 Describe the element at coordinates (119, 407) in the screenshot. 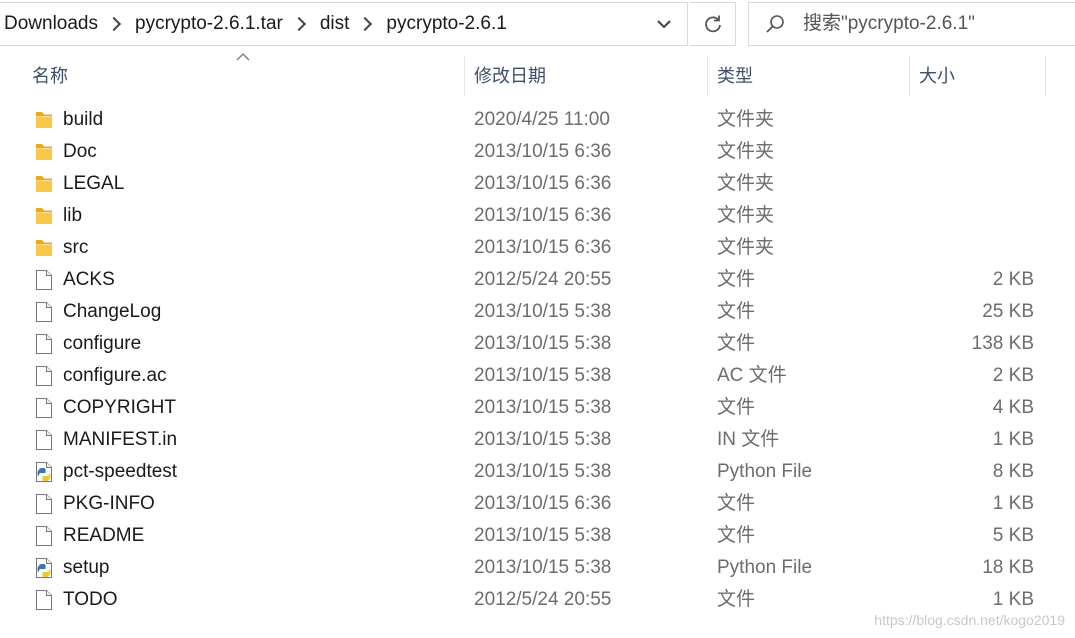

I see `file-name: COPYRIGHT` at that location.